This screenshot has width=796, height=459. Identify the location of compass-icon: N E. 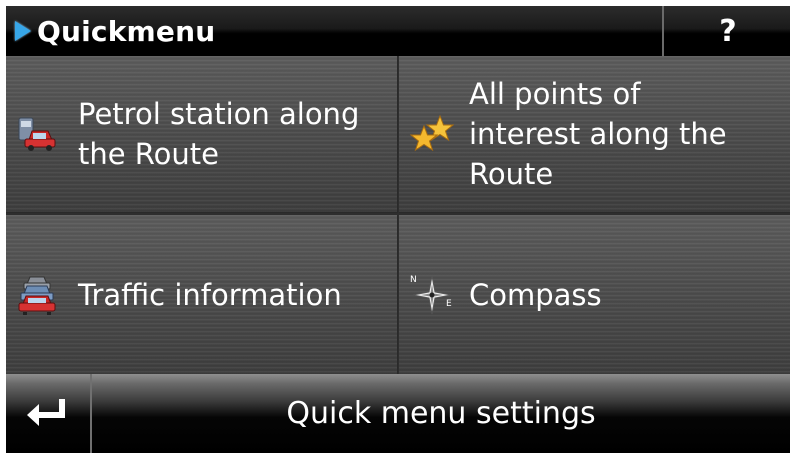
(432, 295).